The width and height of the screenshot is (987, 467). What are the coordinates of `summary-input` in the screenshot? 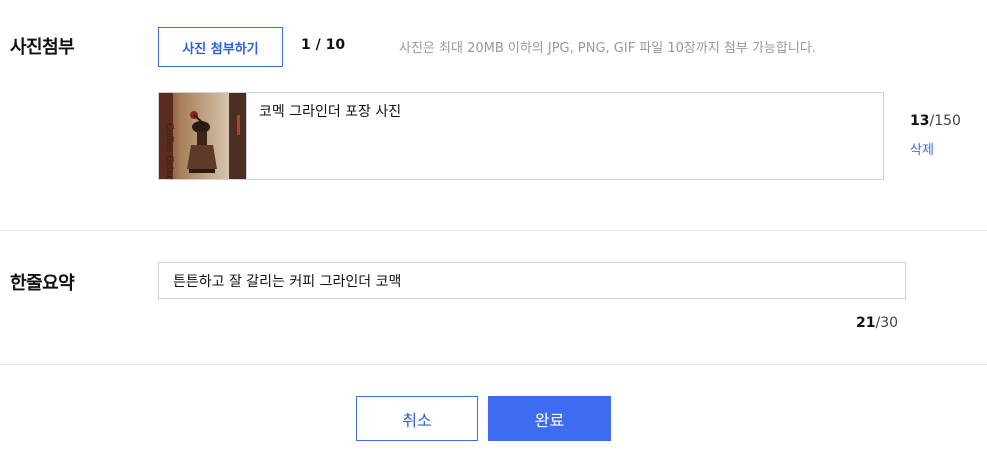 It's located at (532, 280).